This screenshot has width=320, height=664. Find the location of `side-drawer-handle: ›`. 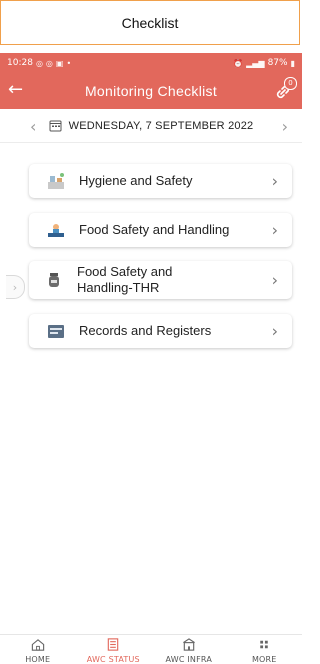

side-drawer-handle: › is located at coordinates (15, 287).